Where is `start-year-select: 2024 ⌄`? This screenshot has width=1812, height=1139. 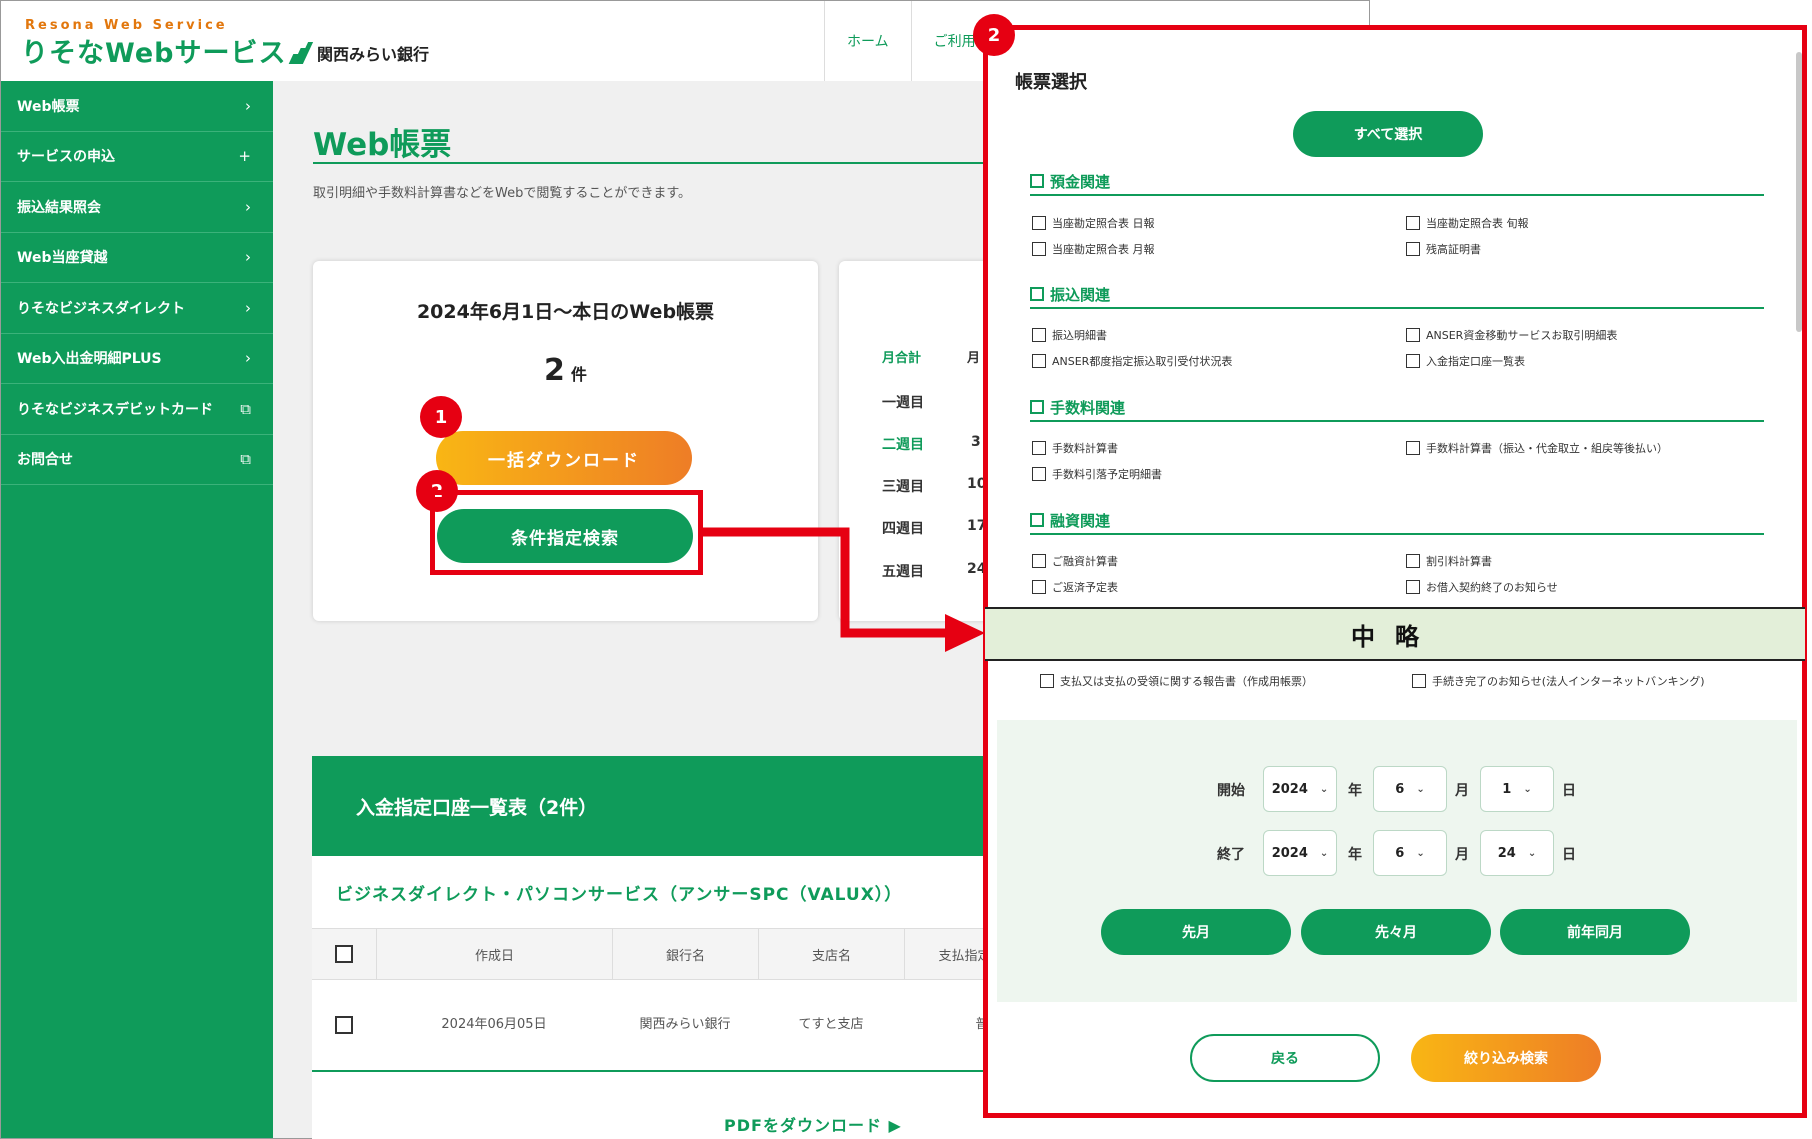
start-year-select: 2024 ⌄ is located at coordinates (1300, 789).